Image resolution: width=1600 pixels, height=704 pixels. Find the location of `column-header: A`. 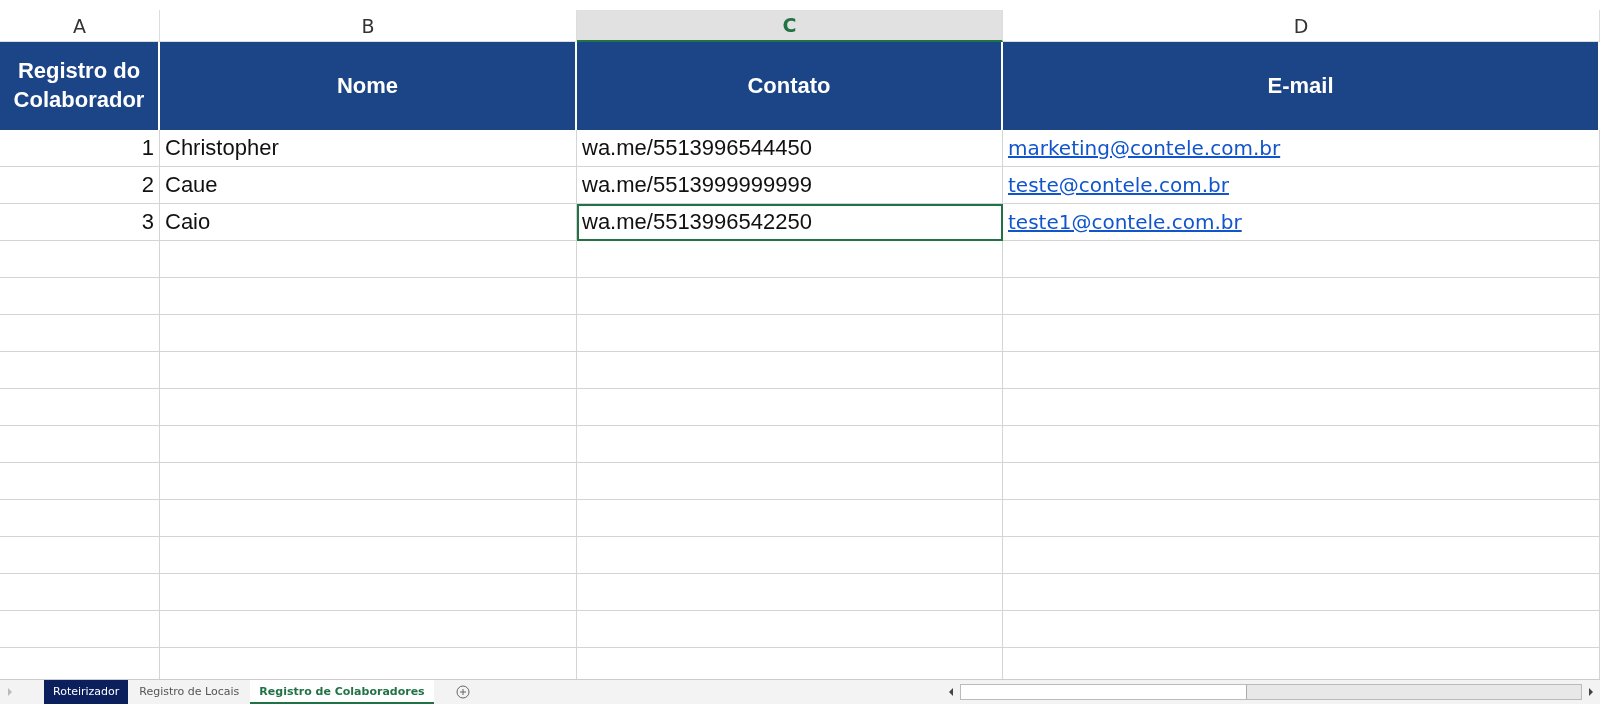

column-header: A is located at coordinates (80, 26).